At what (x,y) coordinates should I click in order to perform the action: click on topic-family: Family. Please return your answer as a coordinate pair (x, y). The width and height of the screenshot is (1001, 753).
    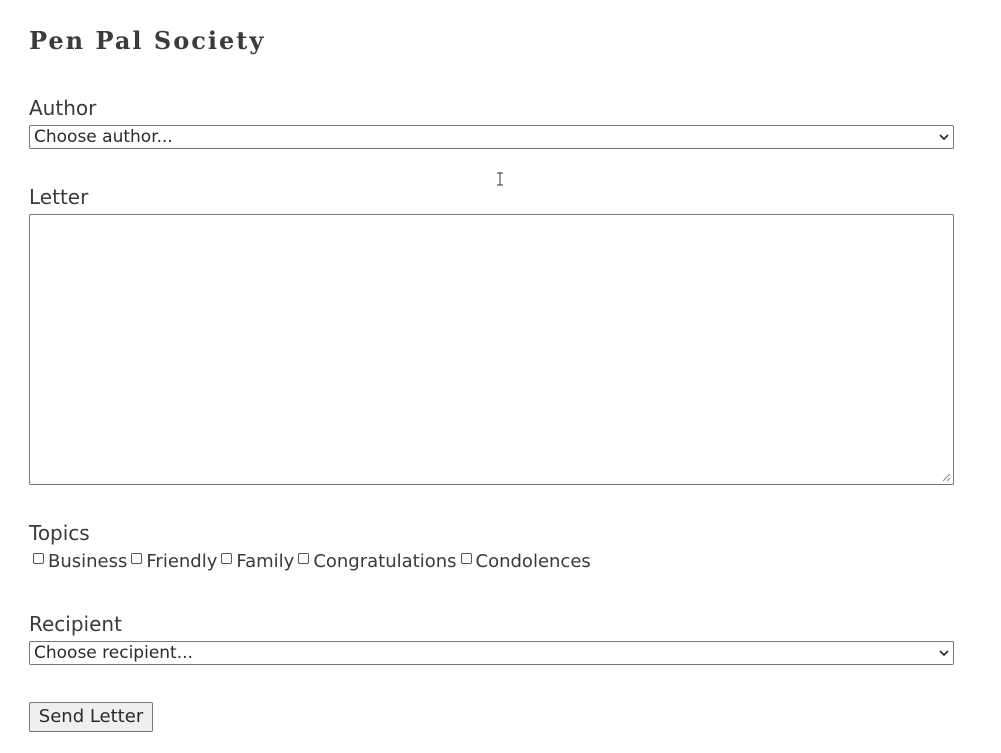
    Looking at the image, I should click on (259, 561).